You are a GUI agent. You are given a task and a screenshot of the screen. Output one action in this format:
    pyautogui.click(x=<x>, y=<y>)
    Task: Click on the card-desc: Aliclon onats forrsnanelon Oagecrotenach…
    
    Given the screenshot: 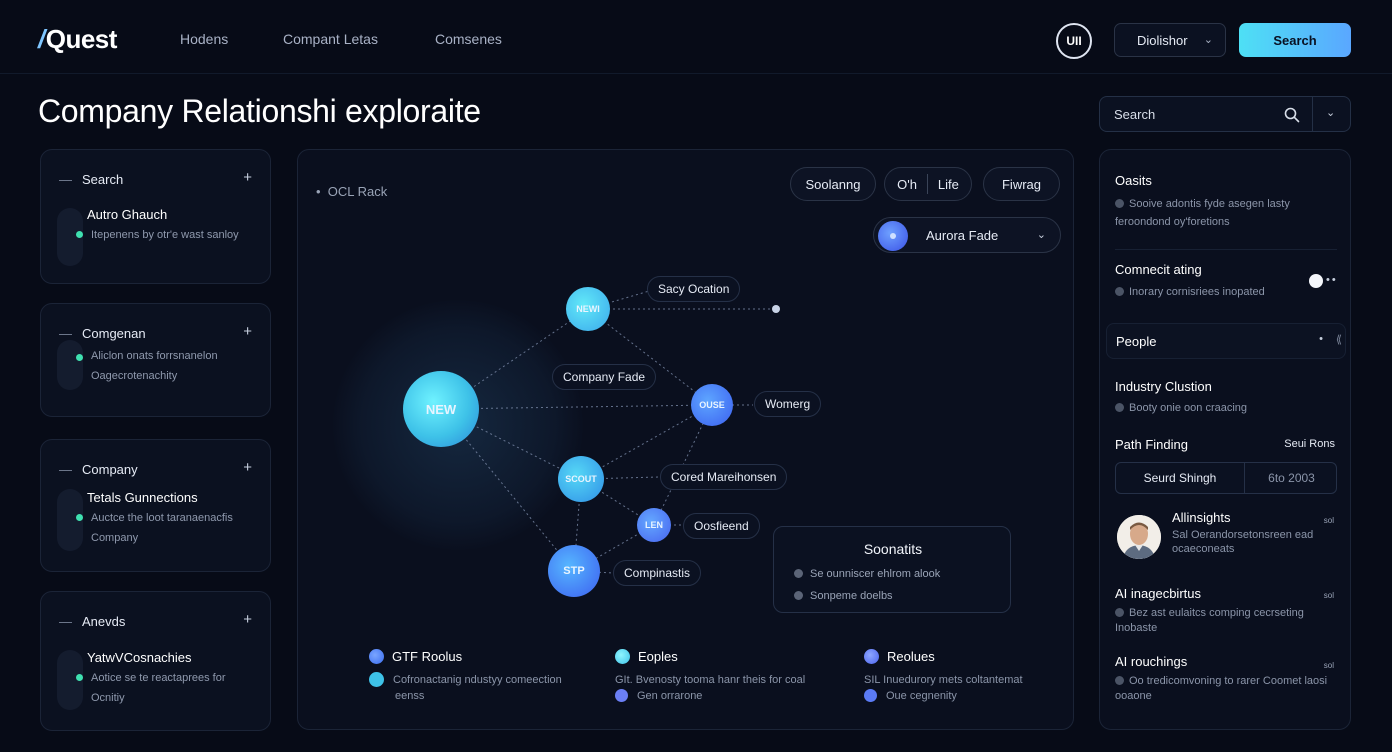 What is the action you would take?
    pyautogui.click(x=154, y=366)
    